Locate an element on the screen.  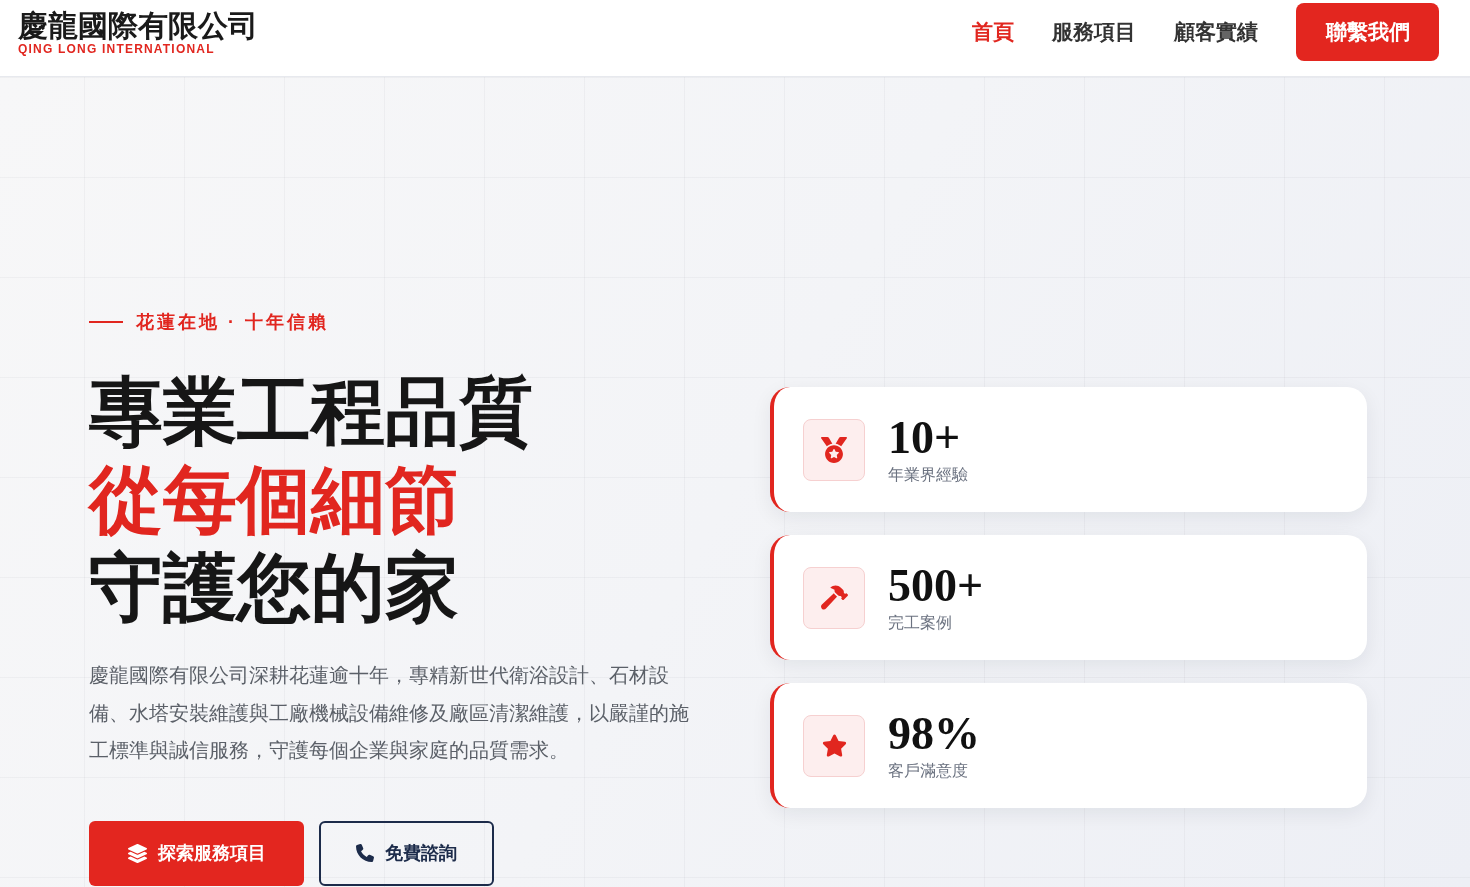
stat-label: 客戶滿意度 is located at coordinates (928, 770).